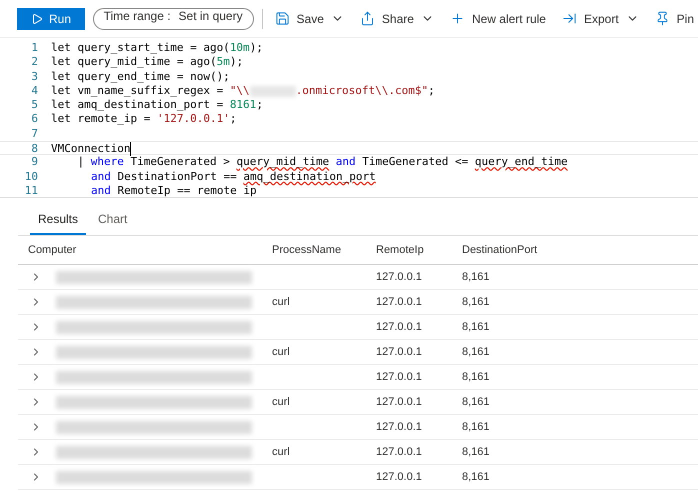 The height and width of the screenshot is (491, 698). What do you see at coordinates (31, 177) in the screenshot?
I see `line-number: 10` at bounding box center [31, 177].